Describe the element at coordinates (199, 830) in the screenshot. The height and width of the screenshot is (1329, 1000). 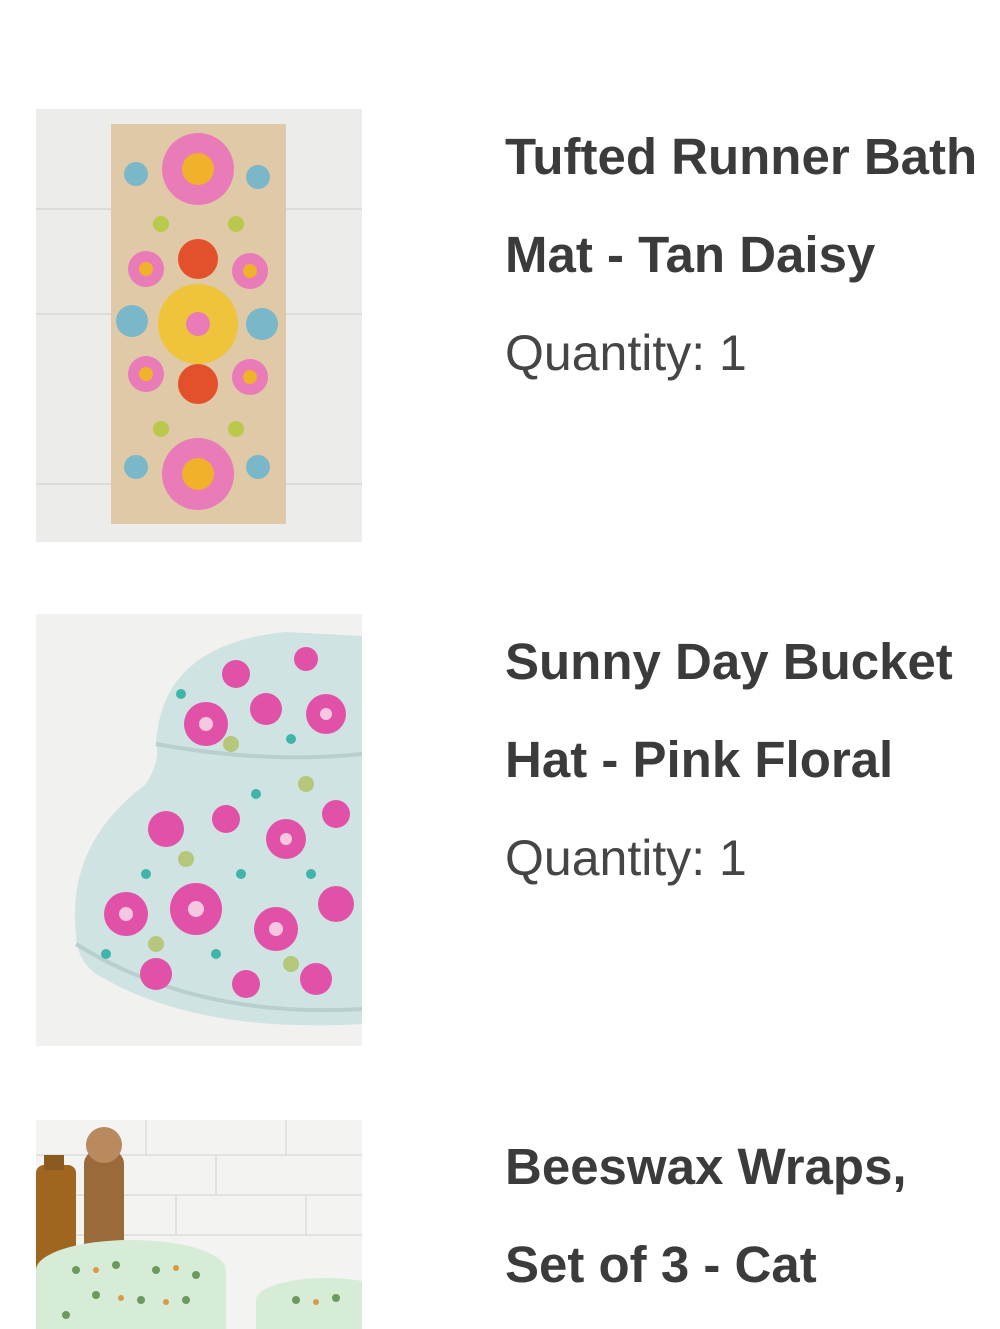
I see `bucket-hat-product-image` at that location.